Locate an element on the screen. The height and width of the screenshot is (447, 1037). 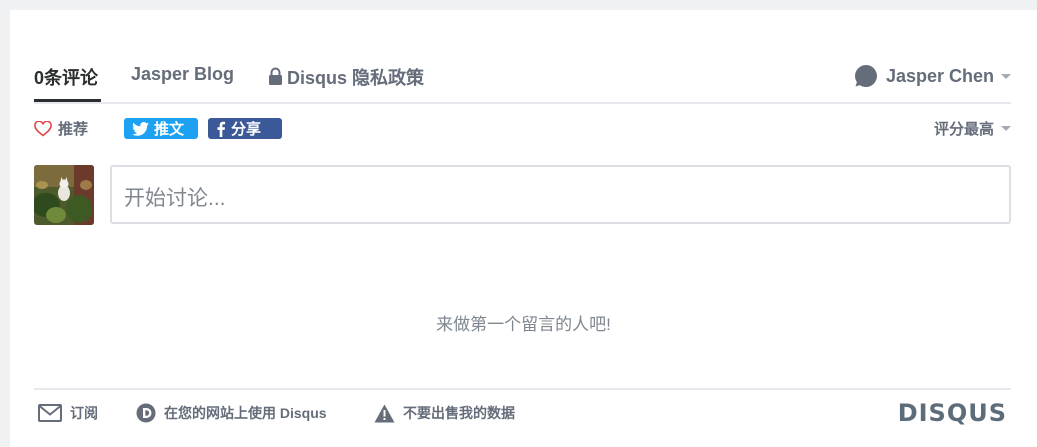
use-disqus-link: 在您的网站上使用 Disqus is located at coordinates (231, 413).